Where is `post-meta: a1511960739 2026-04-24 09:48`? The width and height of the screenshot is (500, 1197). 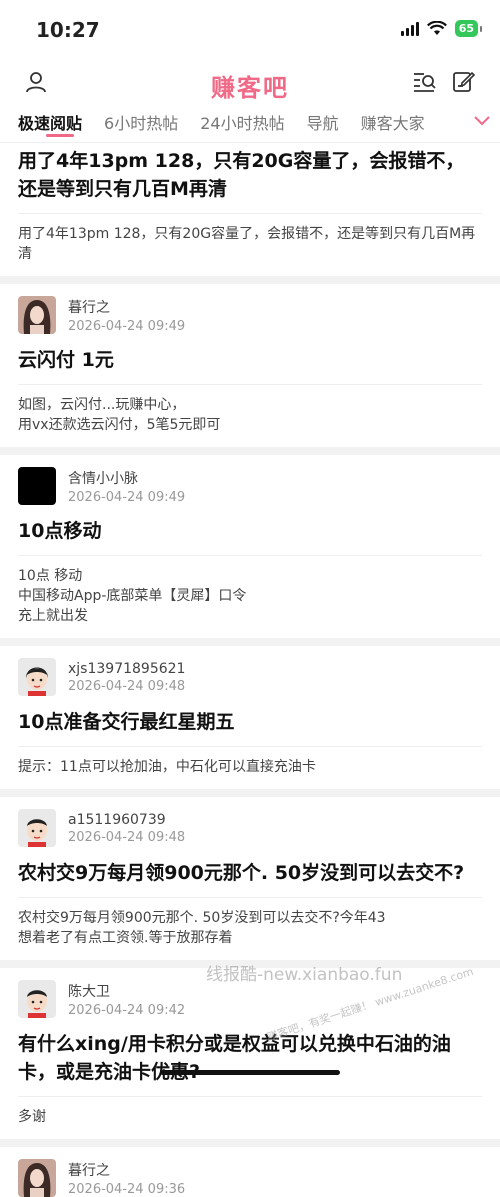 post-meta: a1511960739 2026-04-24 09:48 is located at coordinates (250, 822).